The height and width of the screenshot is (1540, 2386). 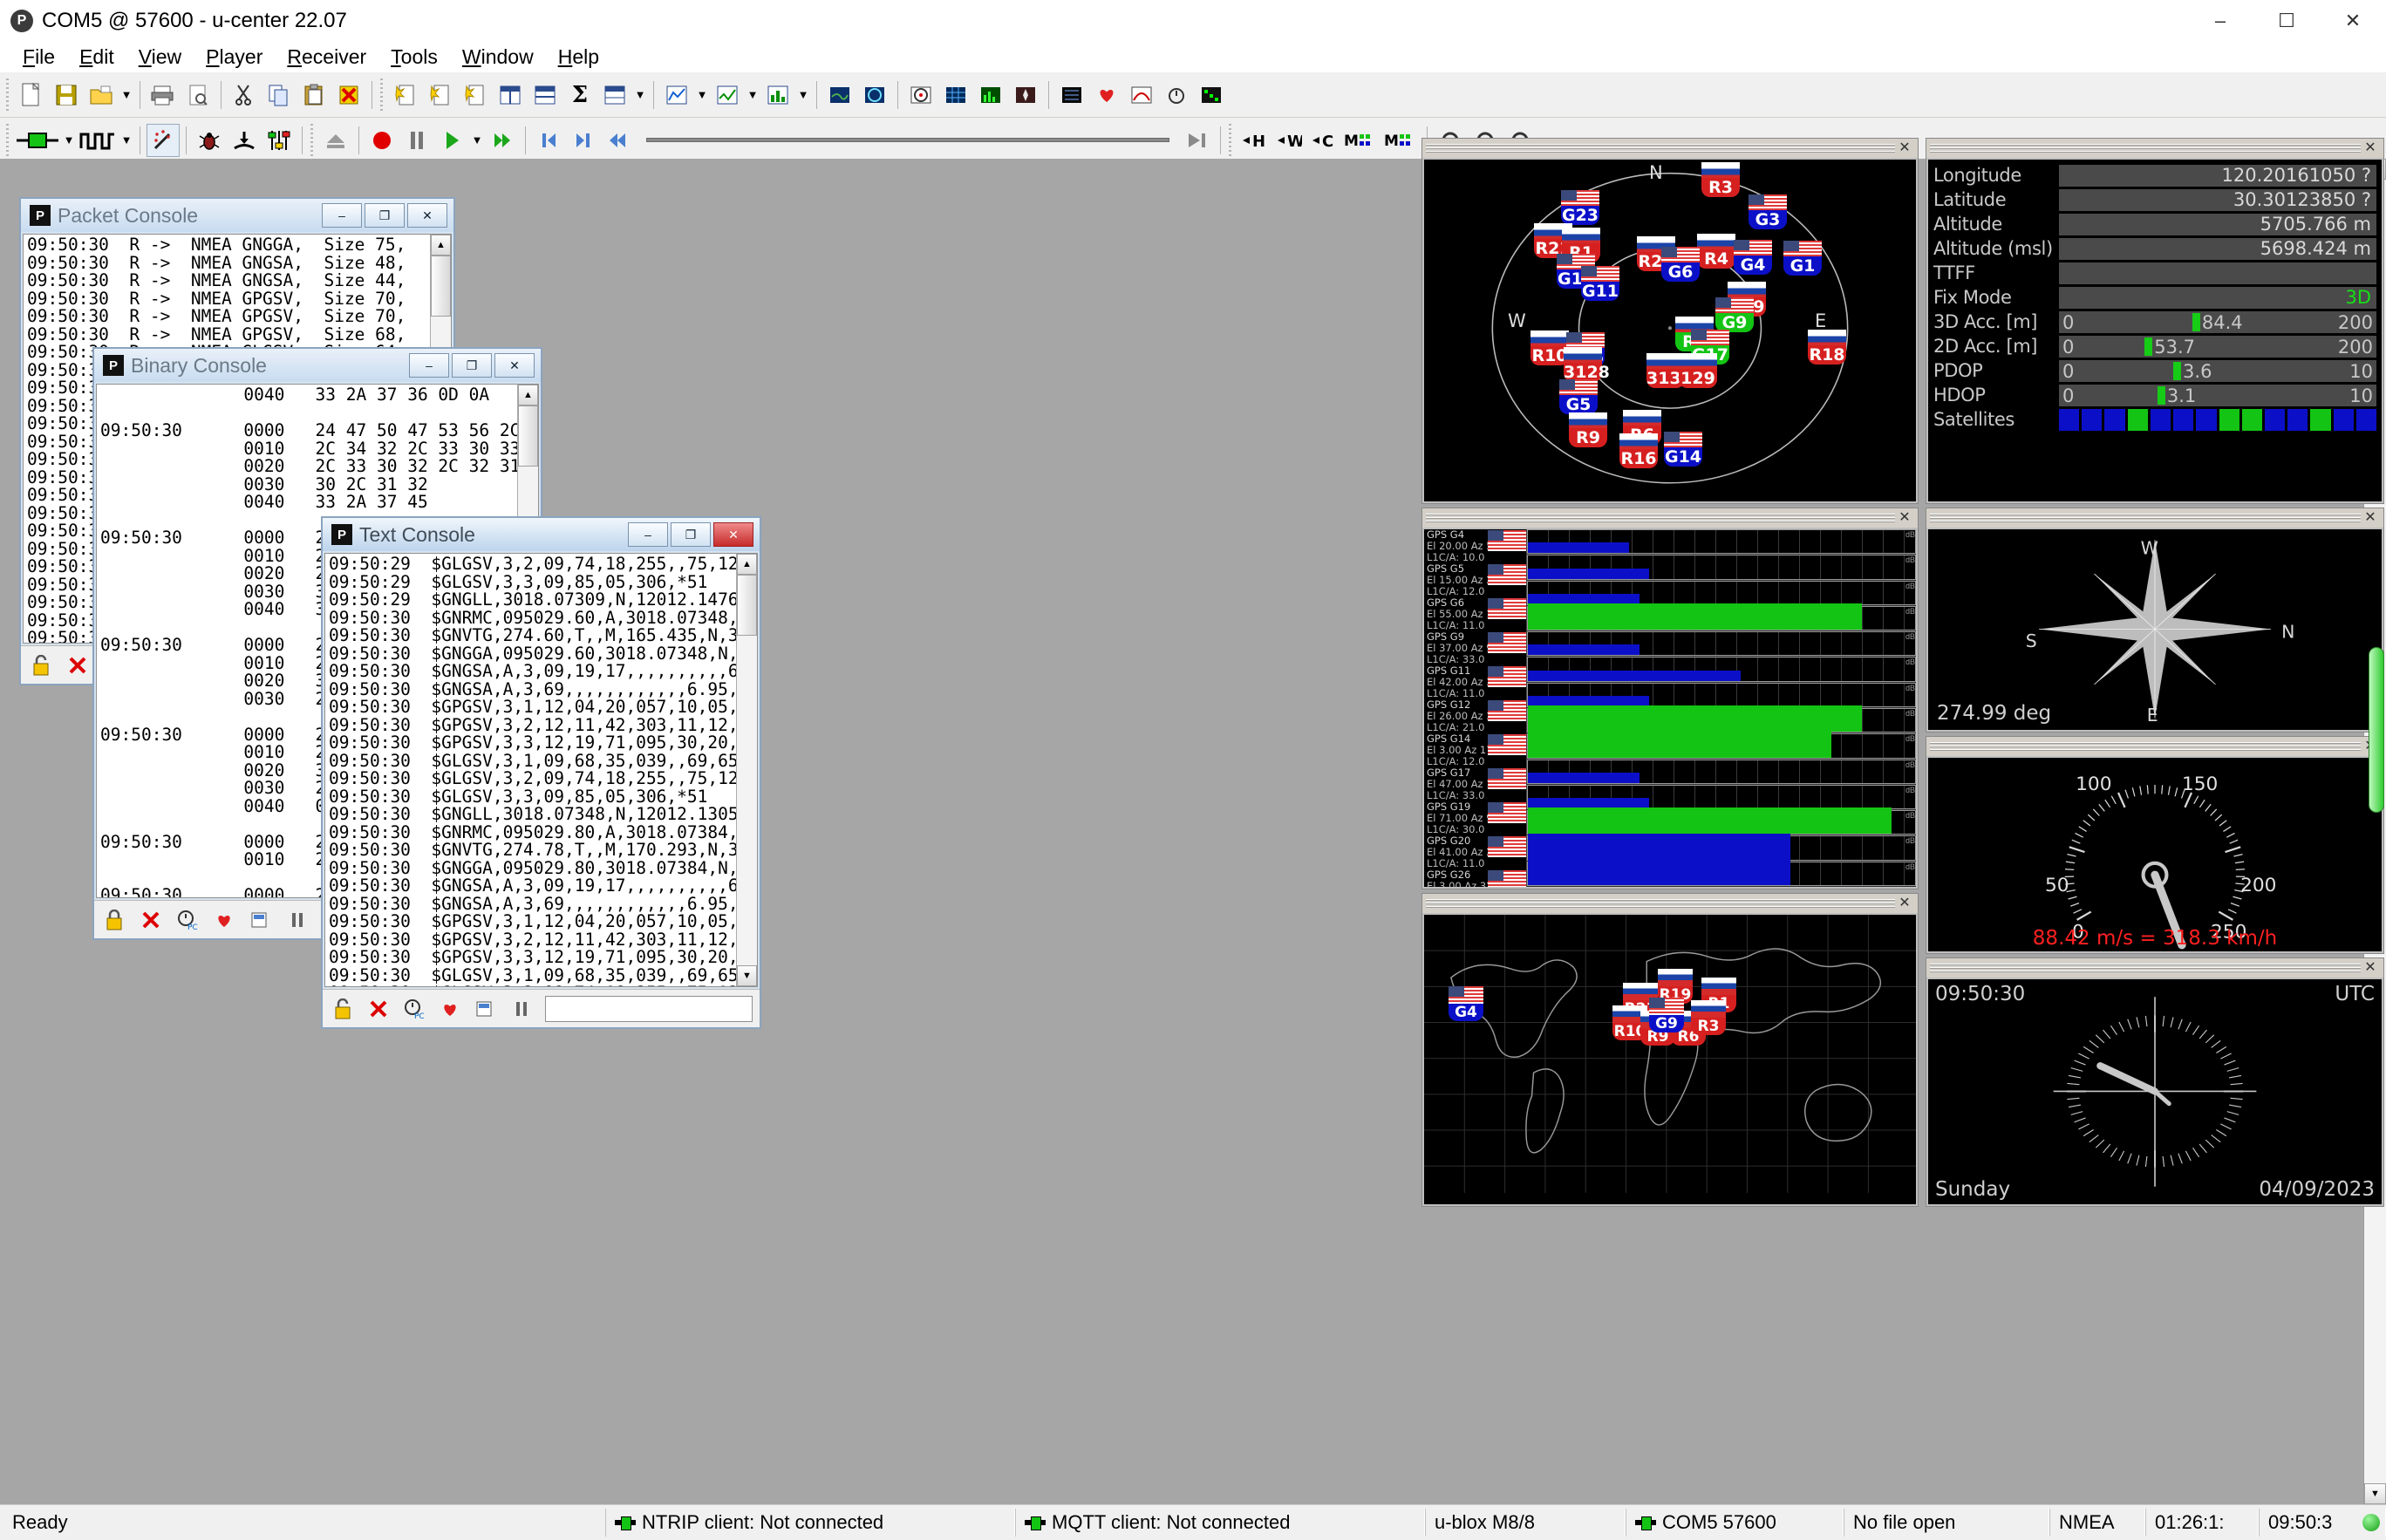 I want to click on binary-minimize-button: –, so click(x=429, y=366).